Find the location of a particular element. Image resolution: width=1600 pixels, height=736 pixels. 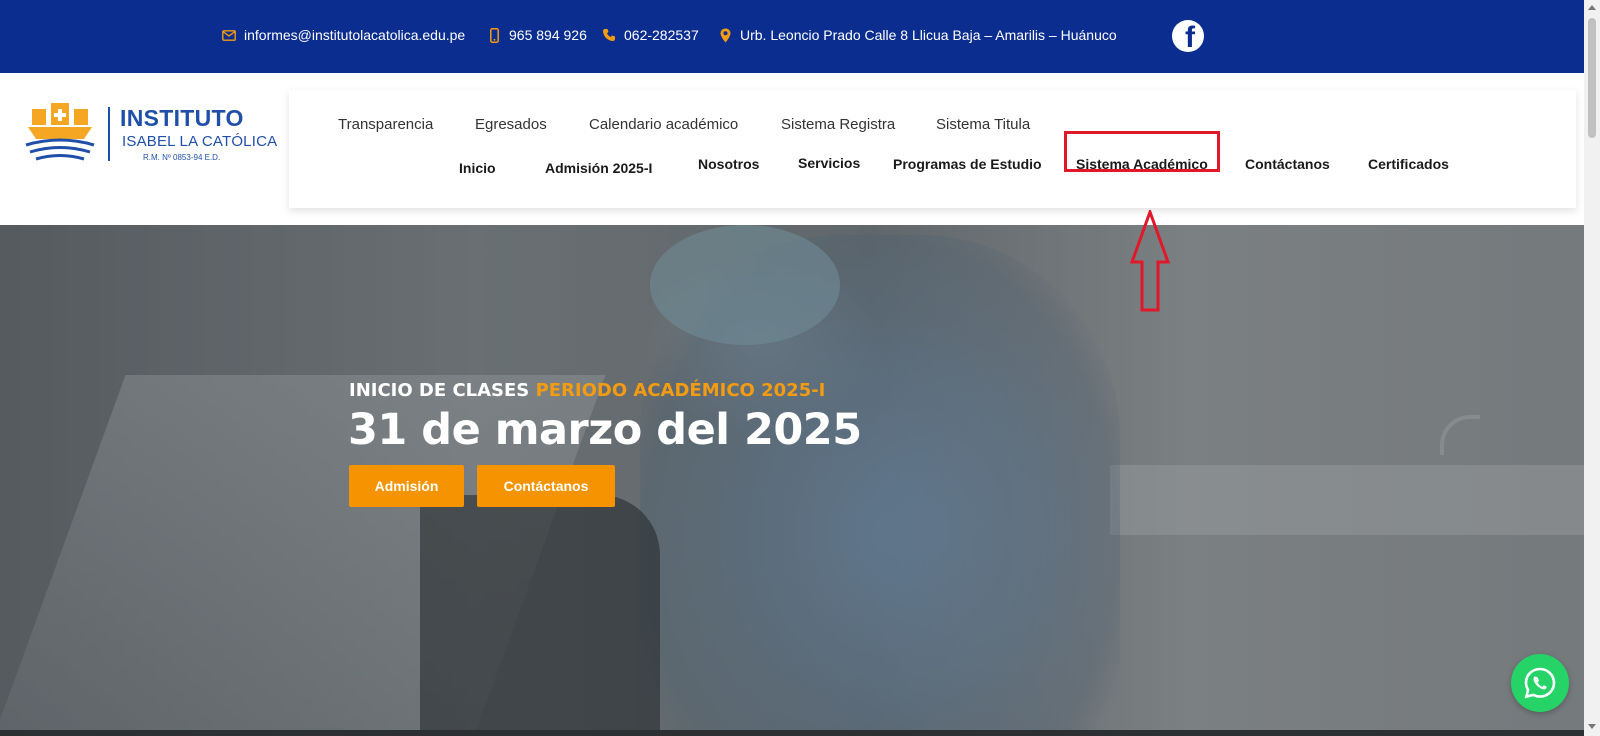

nav-contactanos: Contáctanos is located at coordinates (1287, 164).